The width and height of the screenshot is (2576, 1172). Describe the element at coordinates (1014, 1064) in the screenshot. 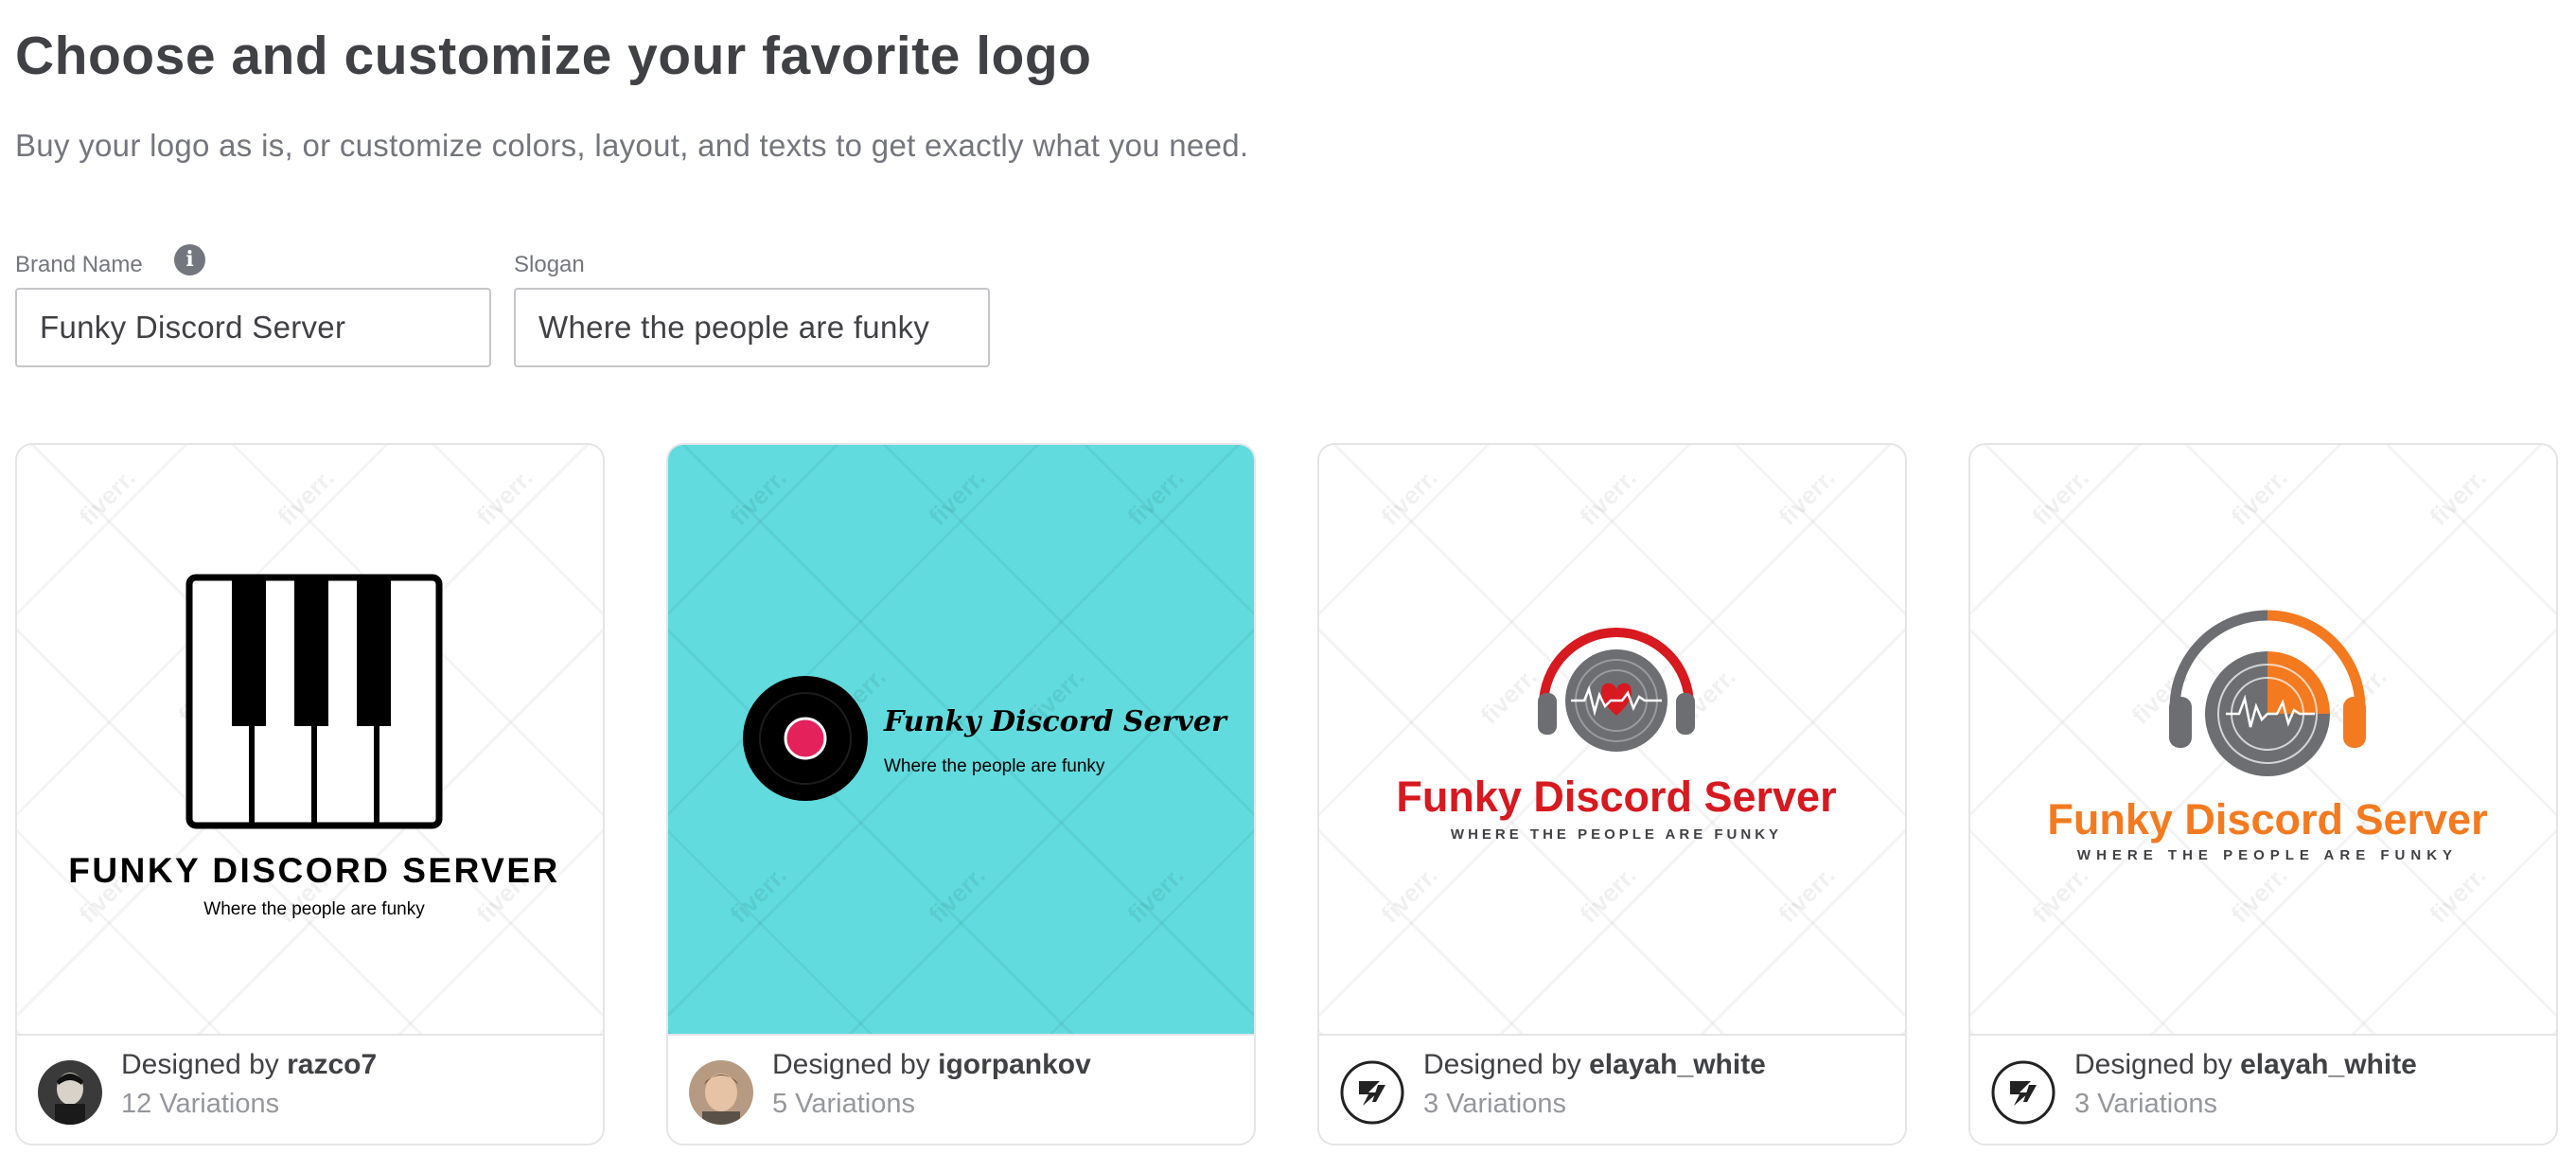

I see `designer-name: igorpankov` at that location.